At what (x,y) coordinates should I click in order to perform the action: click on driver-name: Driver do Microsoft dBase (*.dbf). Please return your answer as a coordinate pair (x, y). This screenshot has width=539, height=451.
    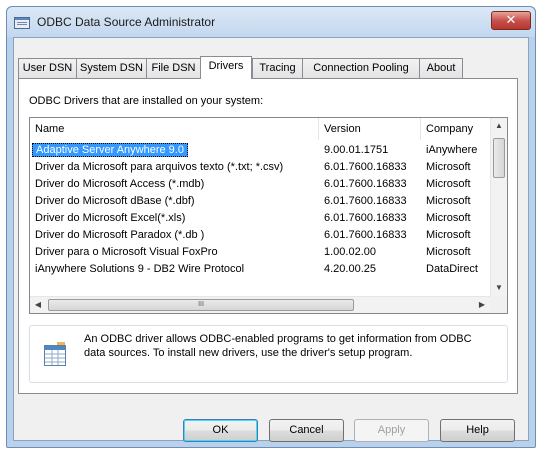
    Looking at the image, I should click on (115, 201).